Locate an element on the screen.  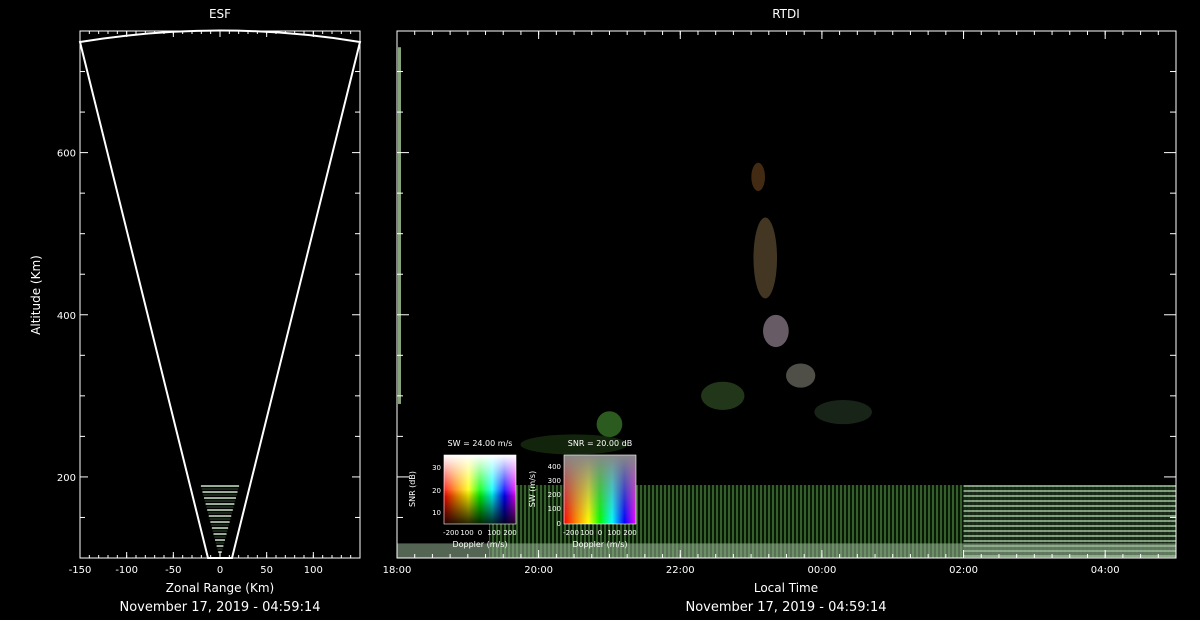
snr-key-gray is located at coordinates (600, 489).